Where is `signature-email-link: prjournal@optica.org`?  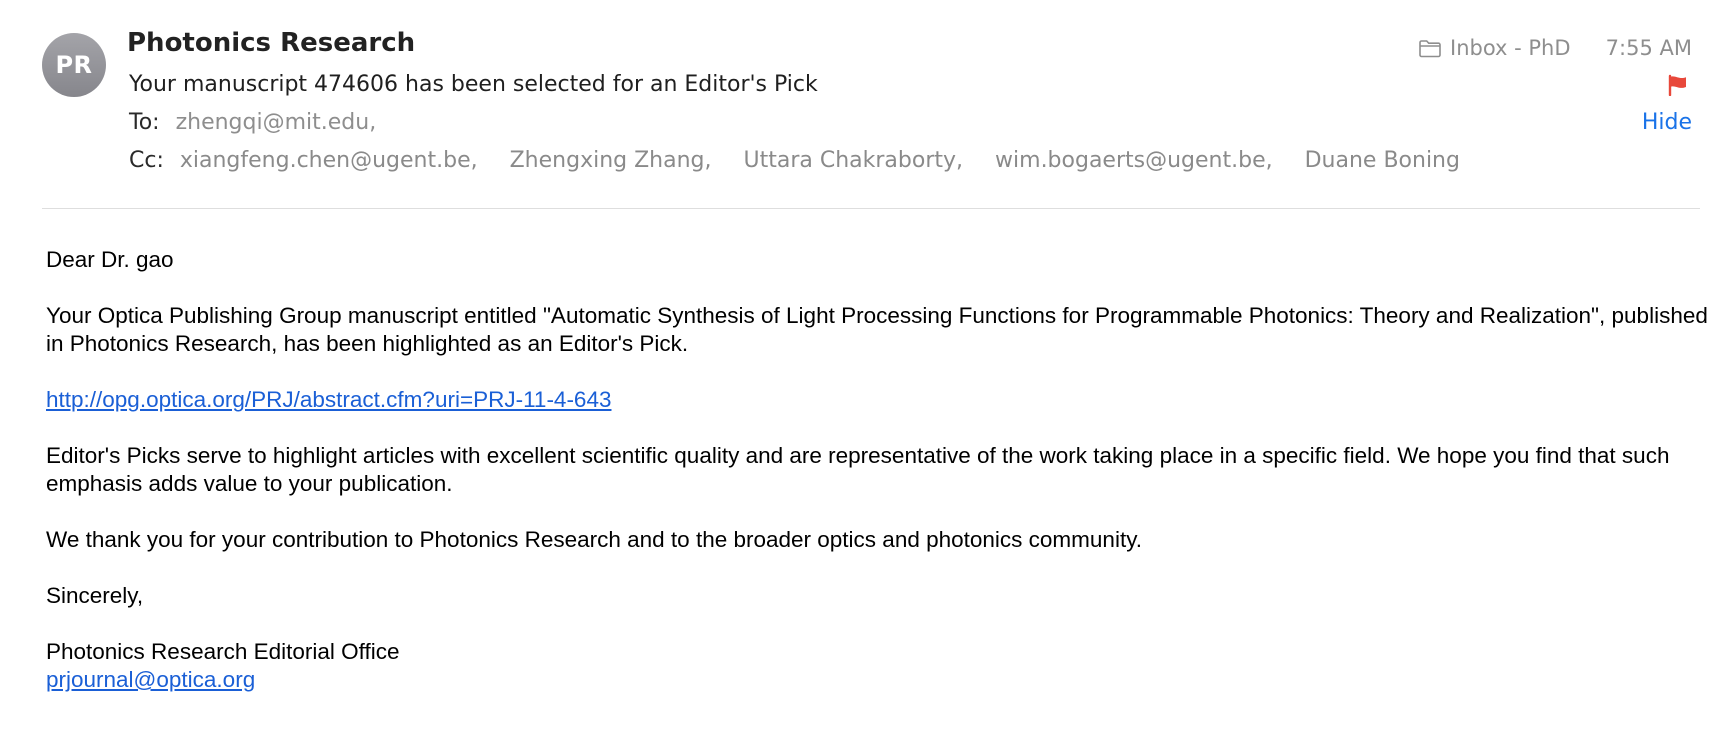
signature-email-link: prjournal@optica.org is located at coordinates (150, 679).